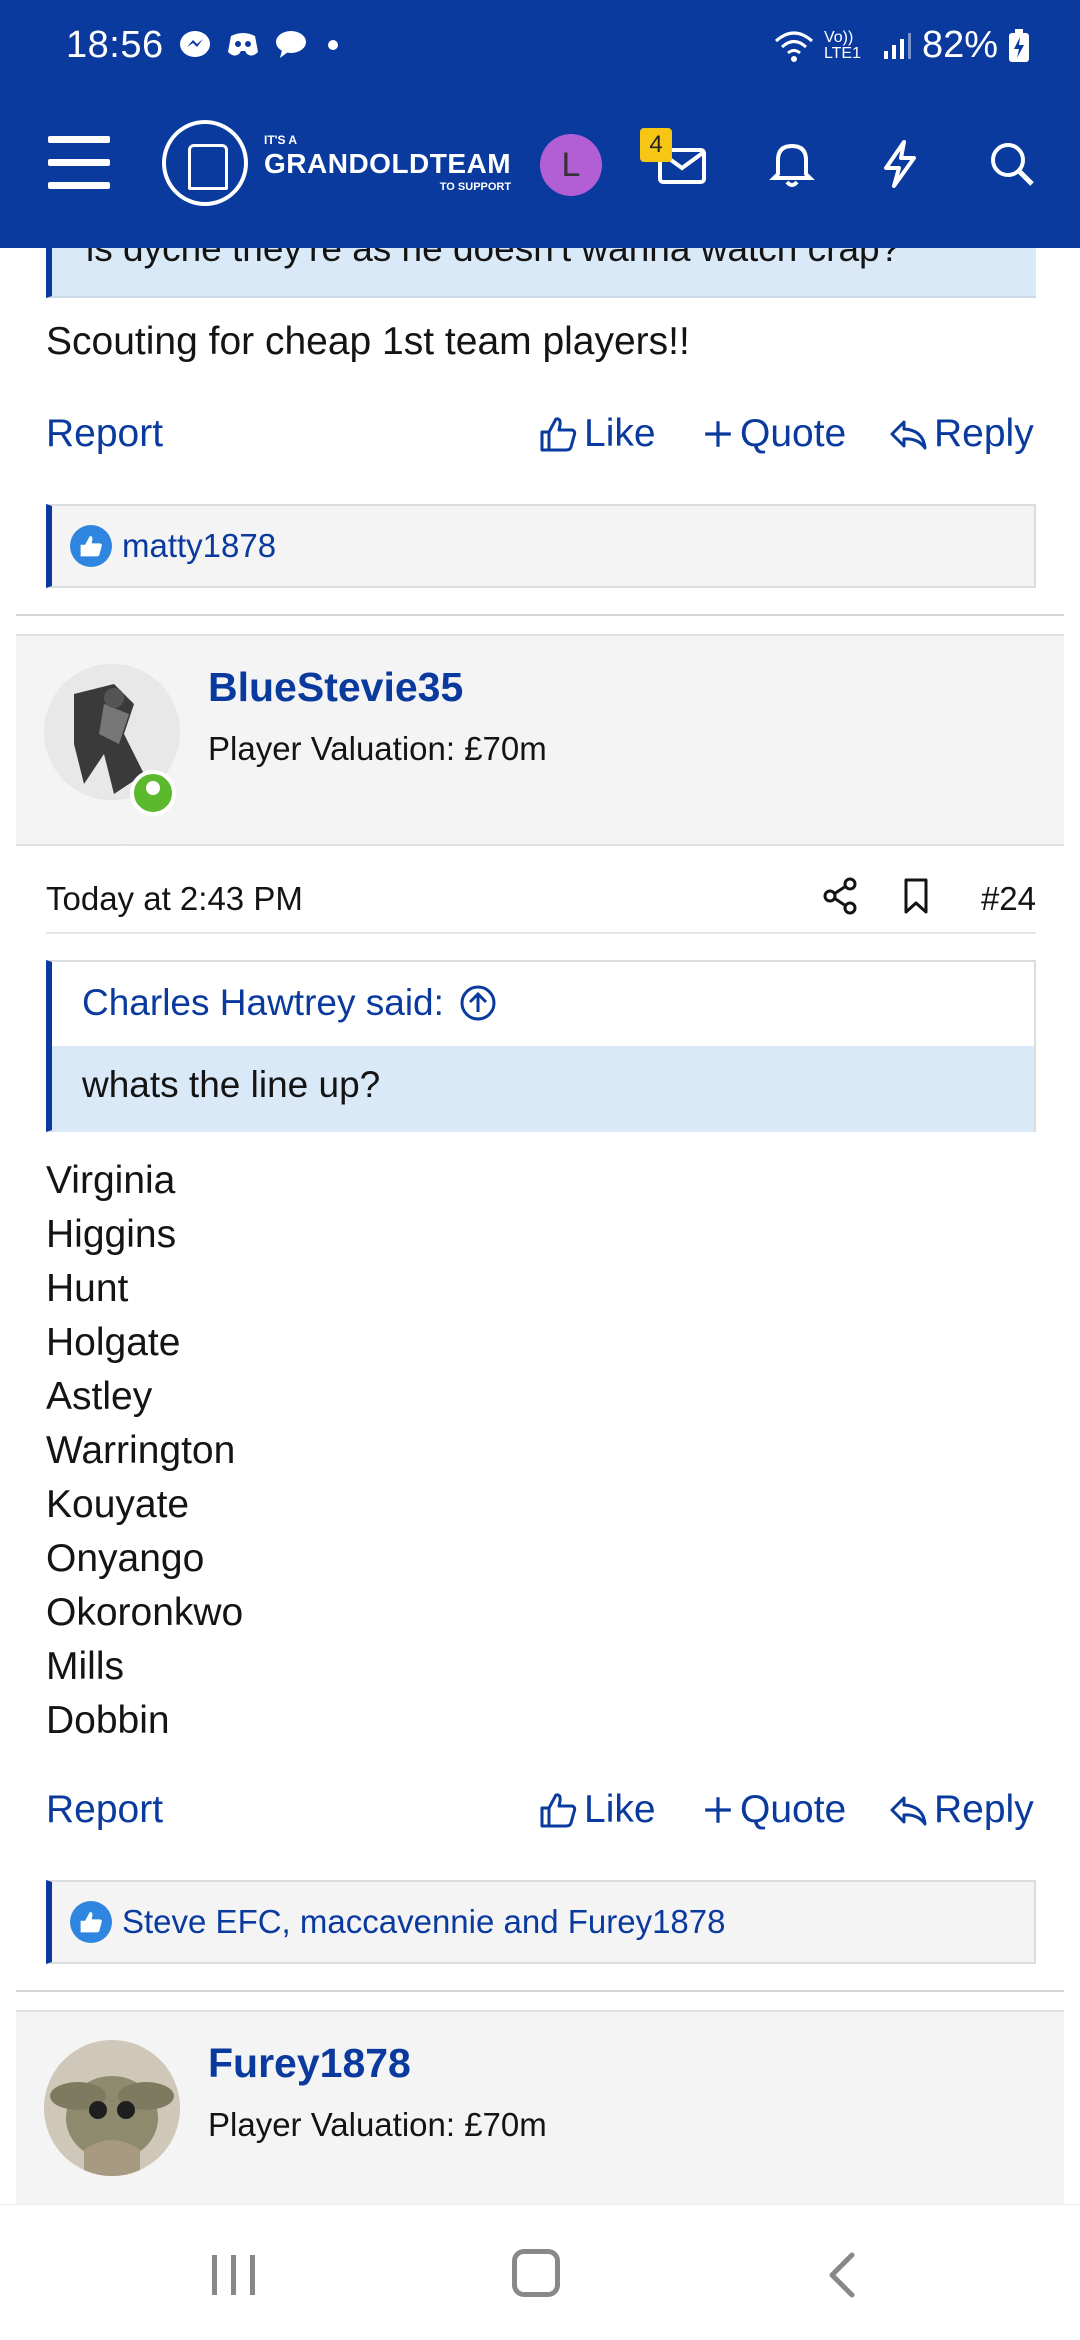  Describe the element at coordinates (368, 341) in the screenshot. I see `post-body: Scouting for cheap 1st team players!!` at that location.